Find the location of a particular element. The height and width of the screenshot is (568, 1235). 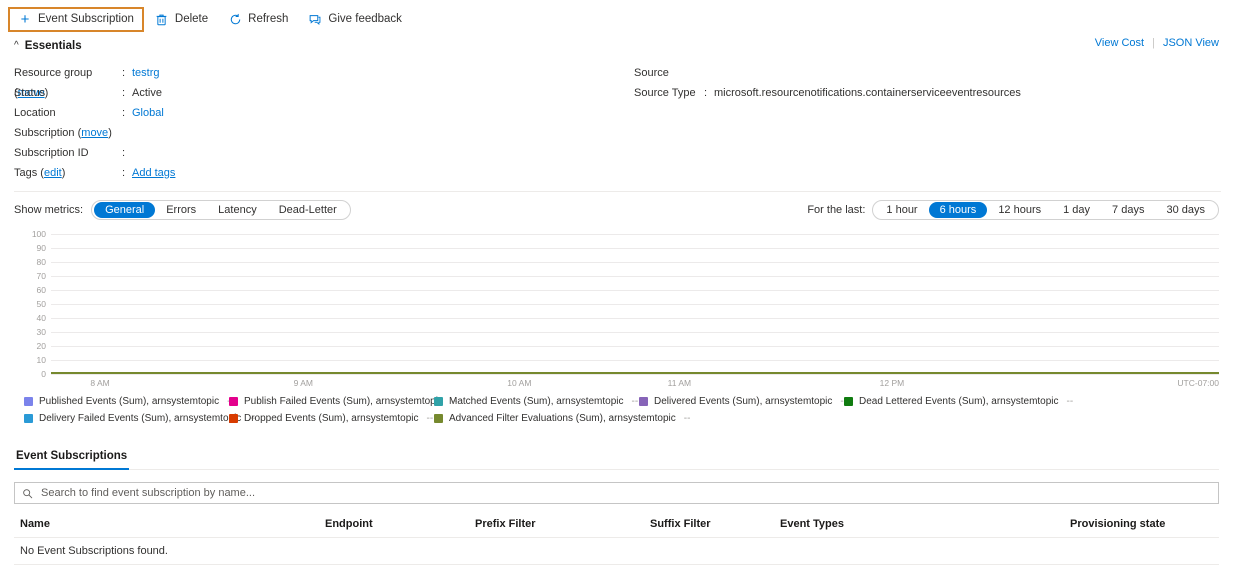

refresh-button: Refresh is located at coordinates (258, 19).